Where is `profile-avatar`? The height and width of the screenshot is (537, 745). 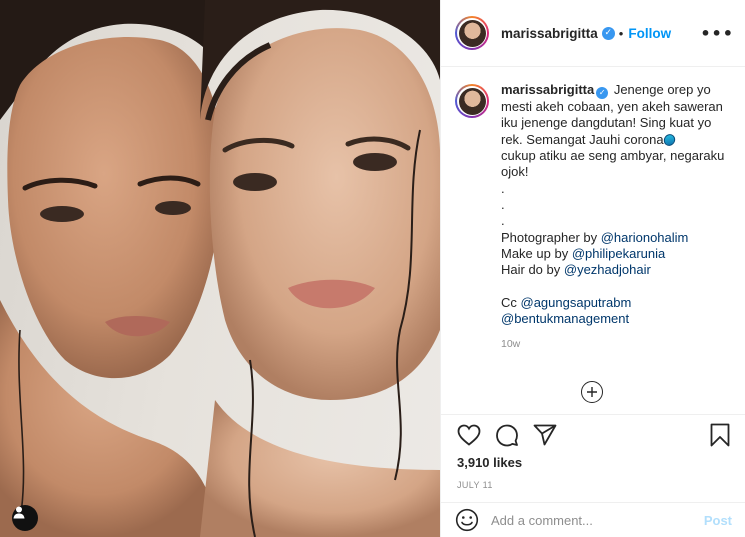
profile-avatar is located at coordinates (472, 33).